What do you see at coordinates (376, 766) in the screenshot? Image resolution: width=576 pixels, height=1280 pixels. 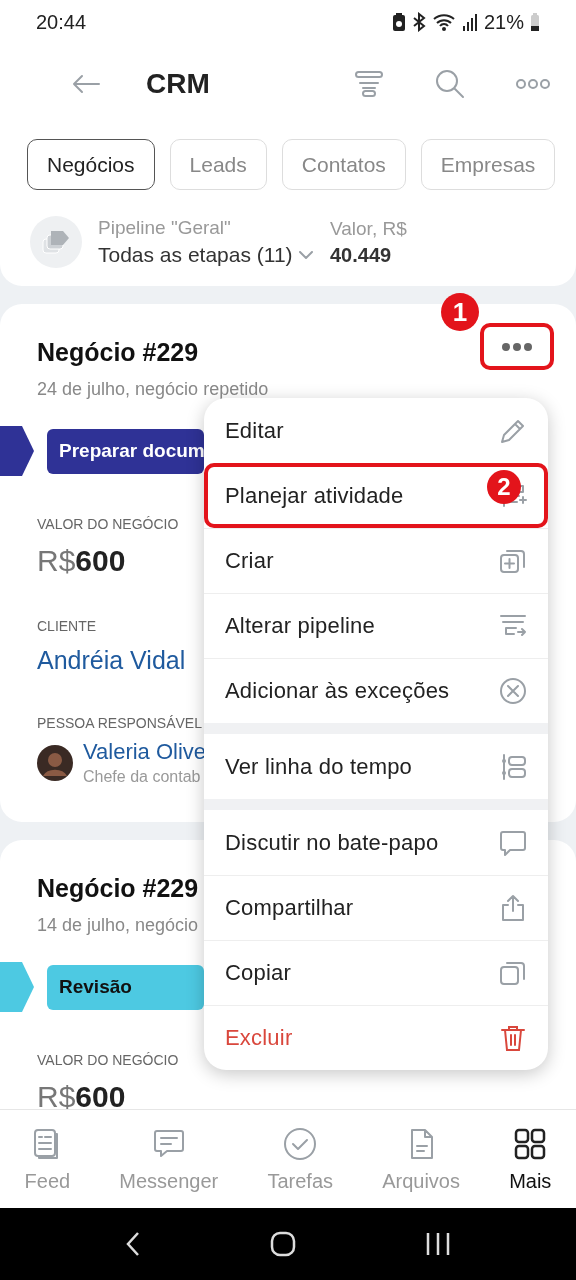 I see `menu-item: Ver linha do tempo` at bounding box center [376, 766].